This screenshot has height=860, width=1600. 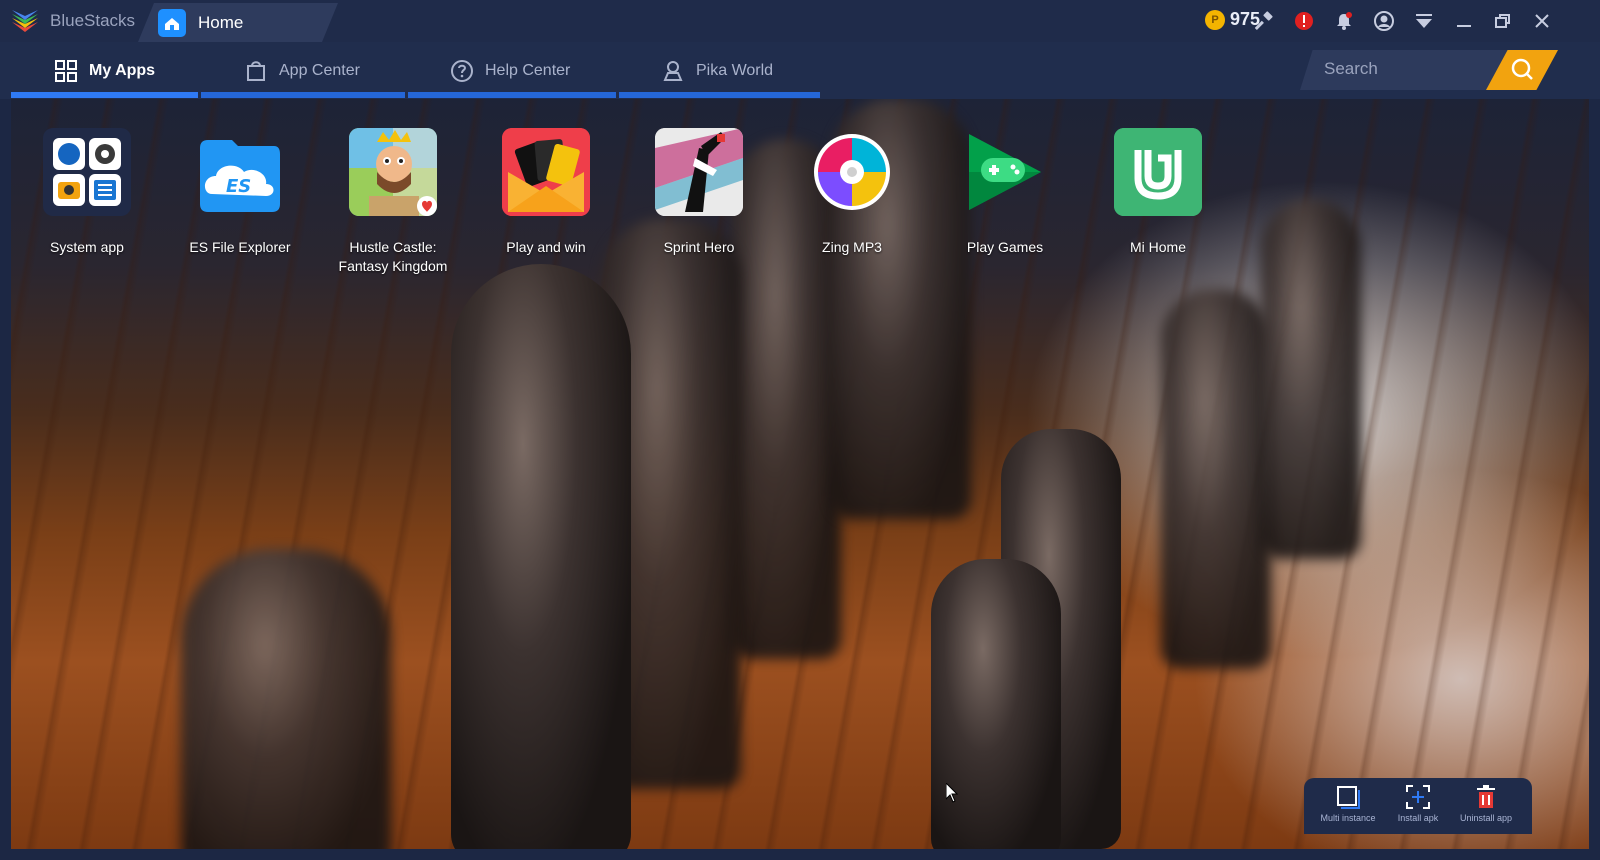 I want to click on tab-my-apps-underline, so click(x=104, y=95).